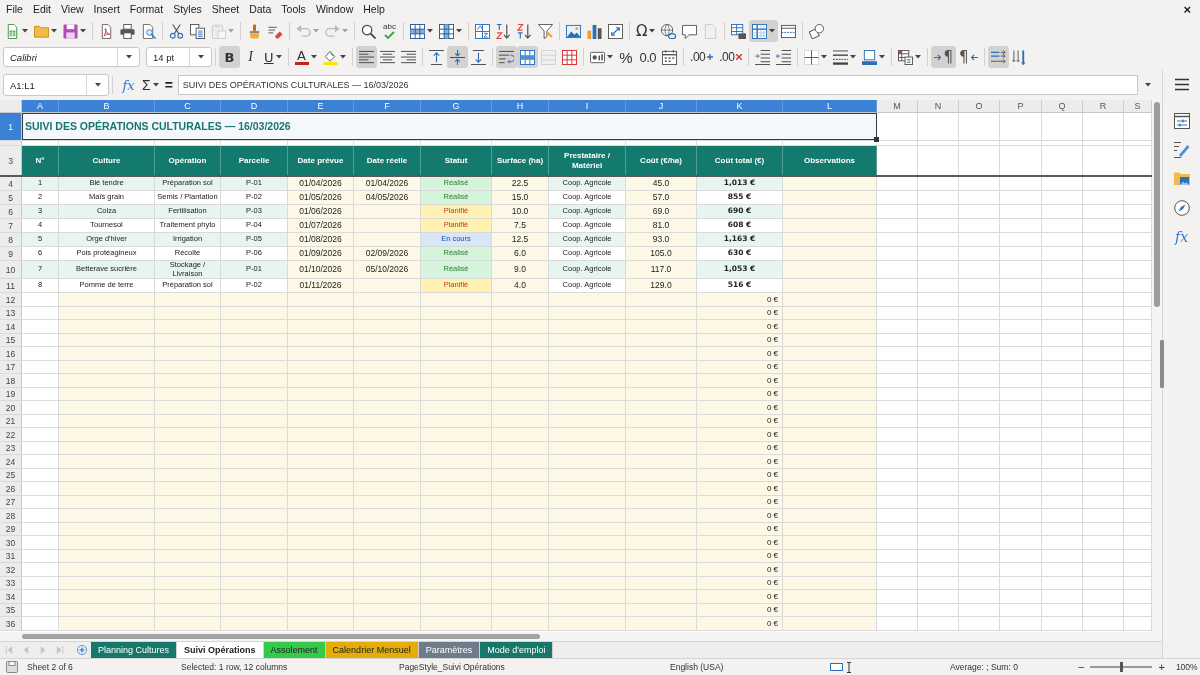  I want to click on row-header: 13, so click(11, 313).